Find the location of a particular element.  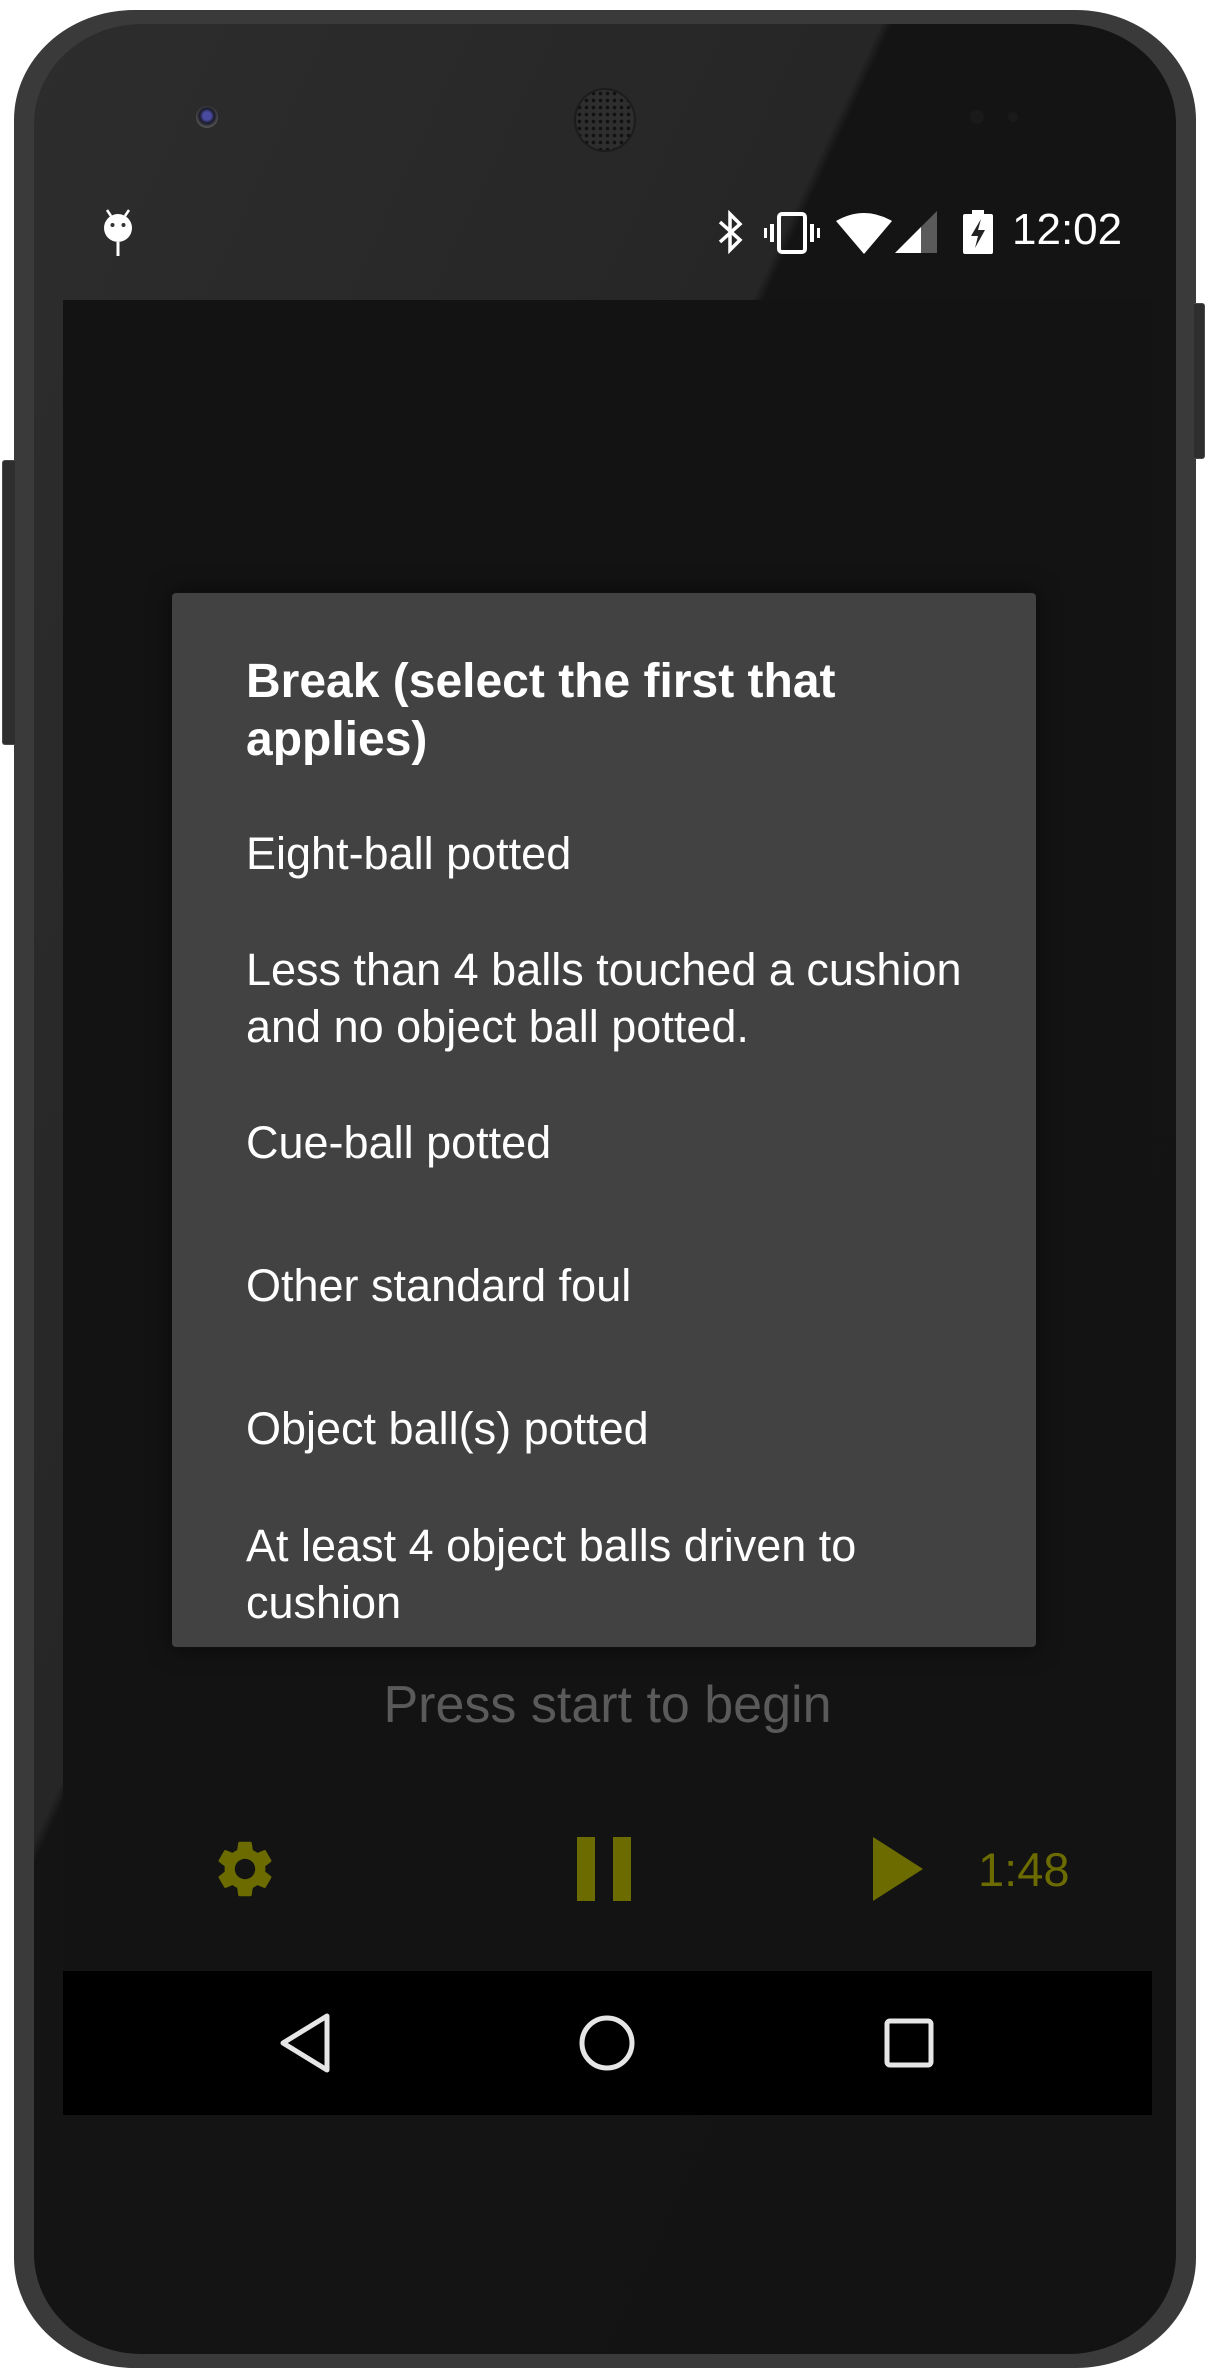

earpiece-speaker is located at coordinates (605, 120).